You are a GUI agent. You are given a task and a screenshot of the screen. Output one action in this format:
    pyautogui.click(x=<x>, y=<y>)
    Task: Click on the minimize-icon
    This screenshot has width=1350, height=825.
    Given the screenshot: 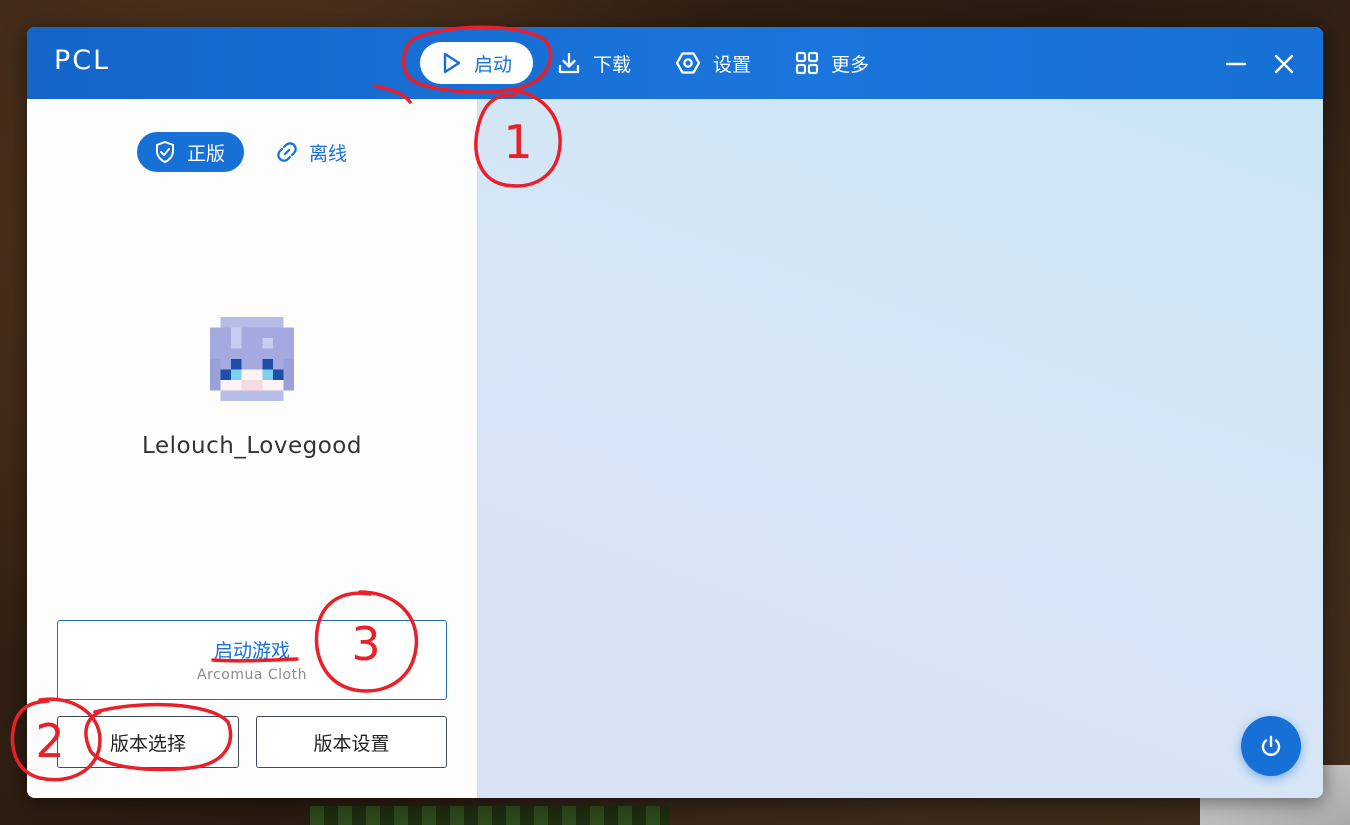 What is the action you would take?
    pyautogui.click(x=1236, y=64)
    